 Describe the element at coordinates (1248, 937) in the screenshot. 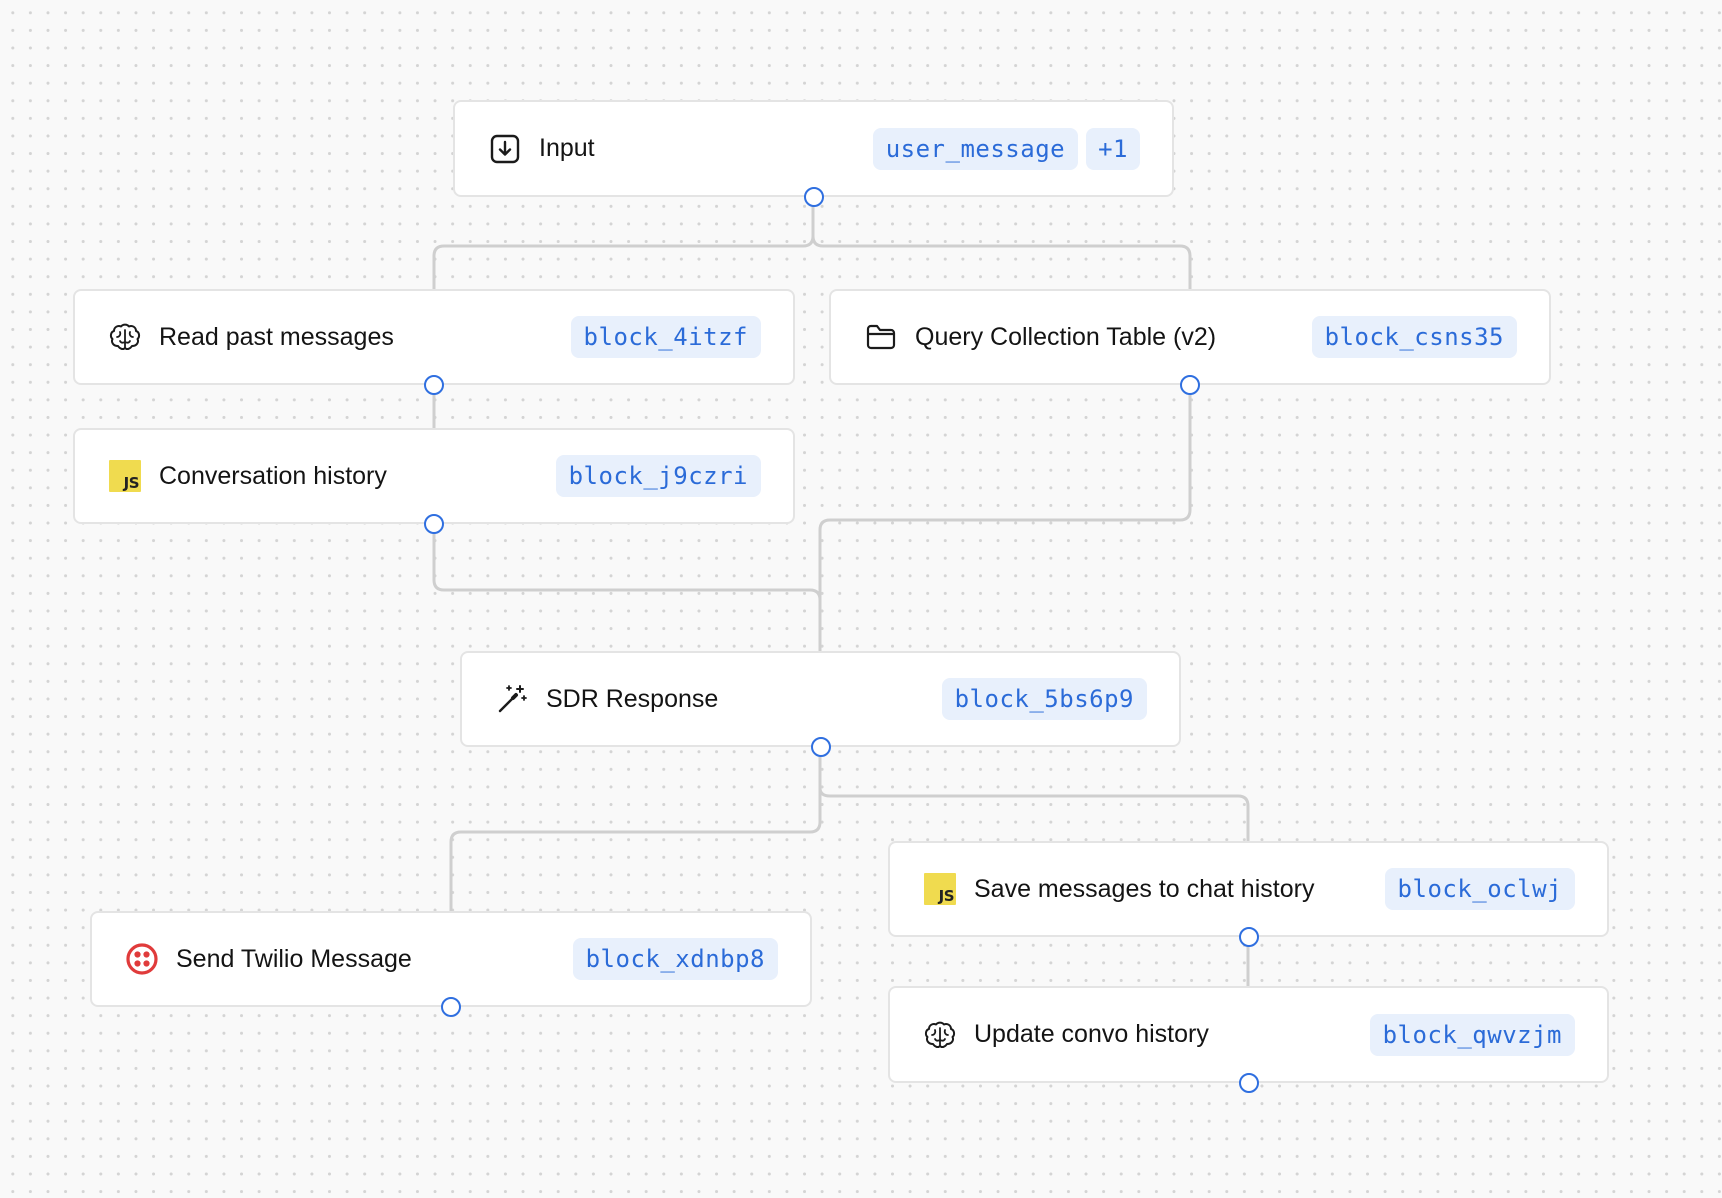

I see `node-save-messages-output-port` at that location.